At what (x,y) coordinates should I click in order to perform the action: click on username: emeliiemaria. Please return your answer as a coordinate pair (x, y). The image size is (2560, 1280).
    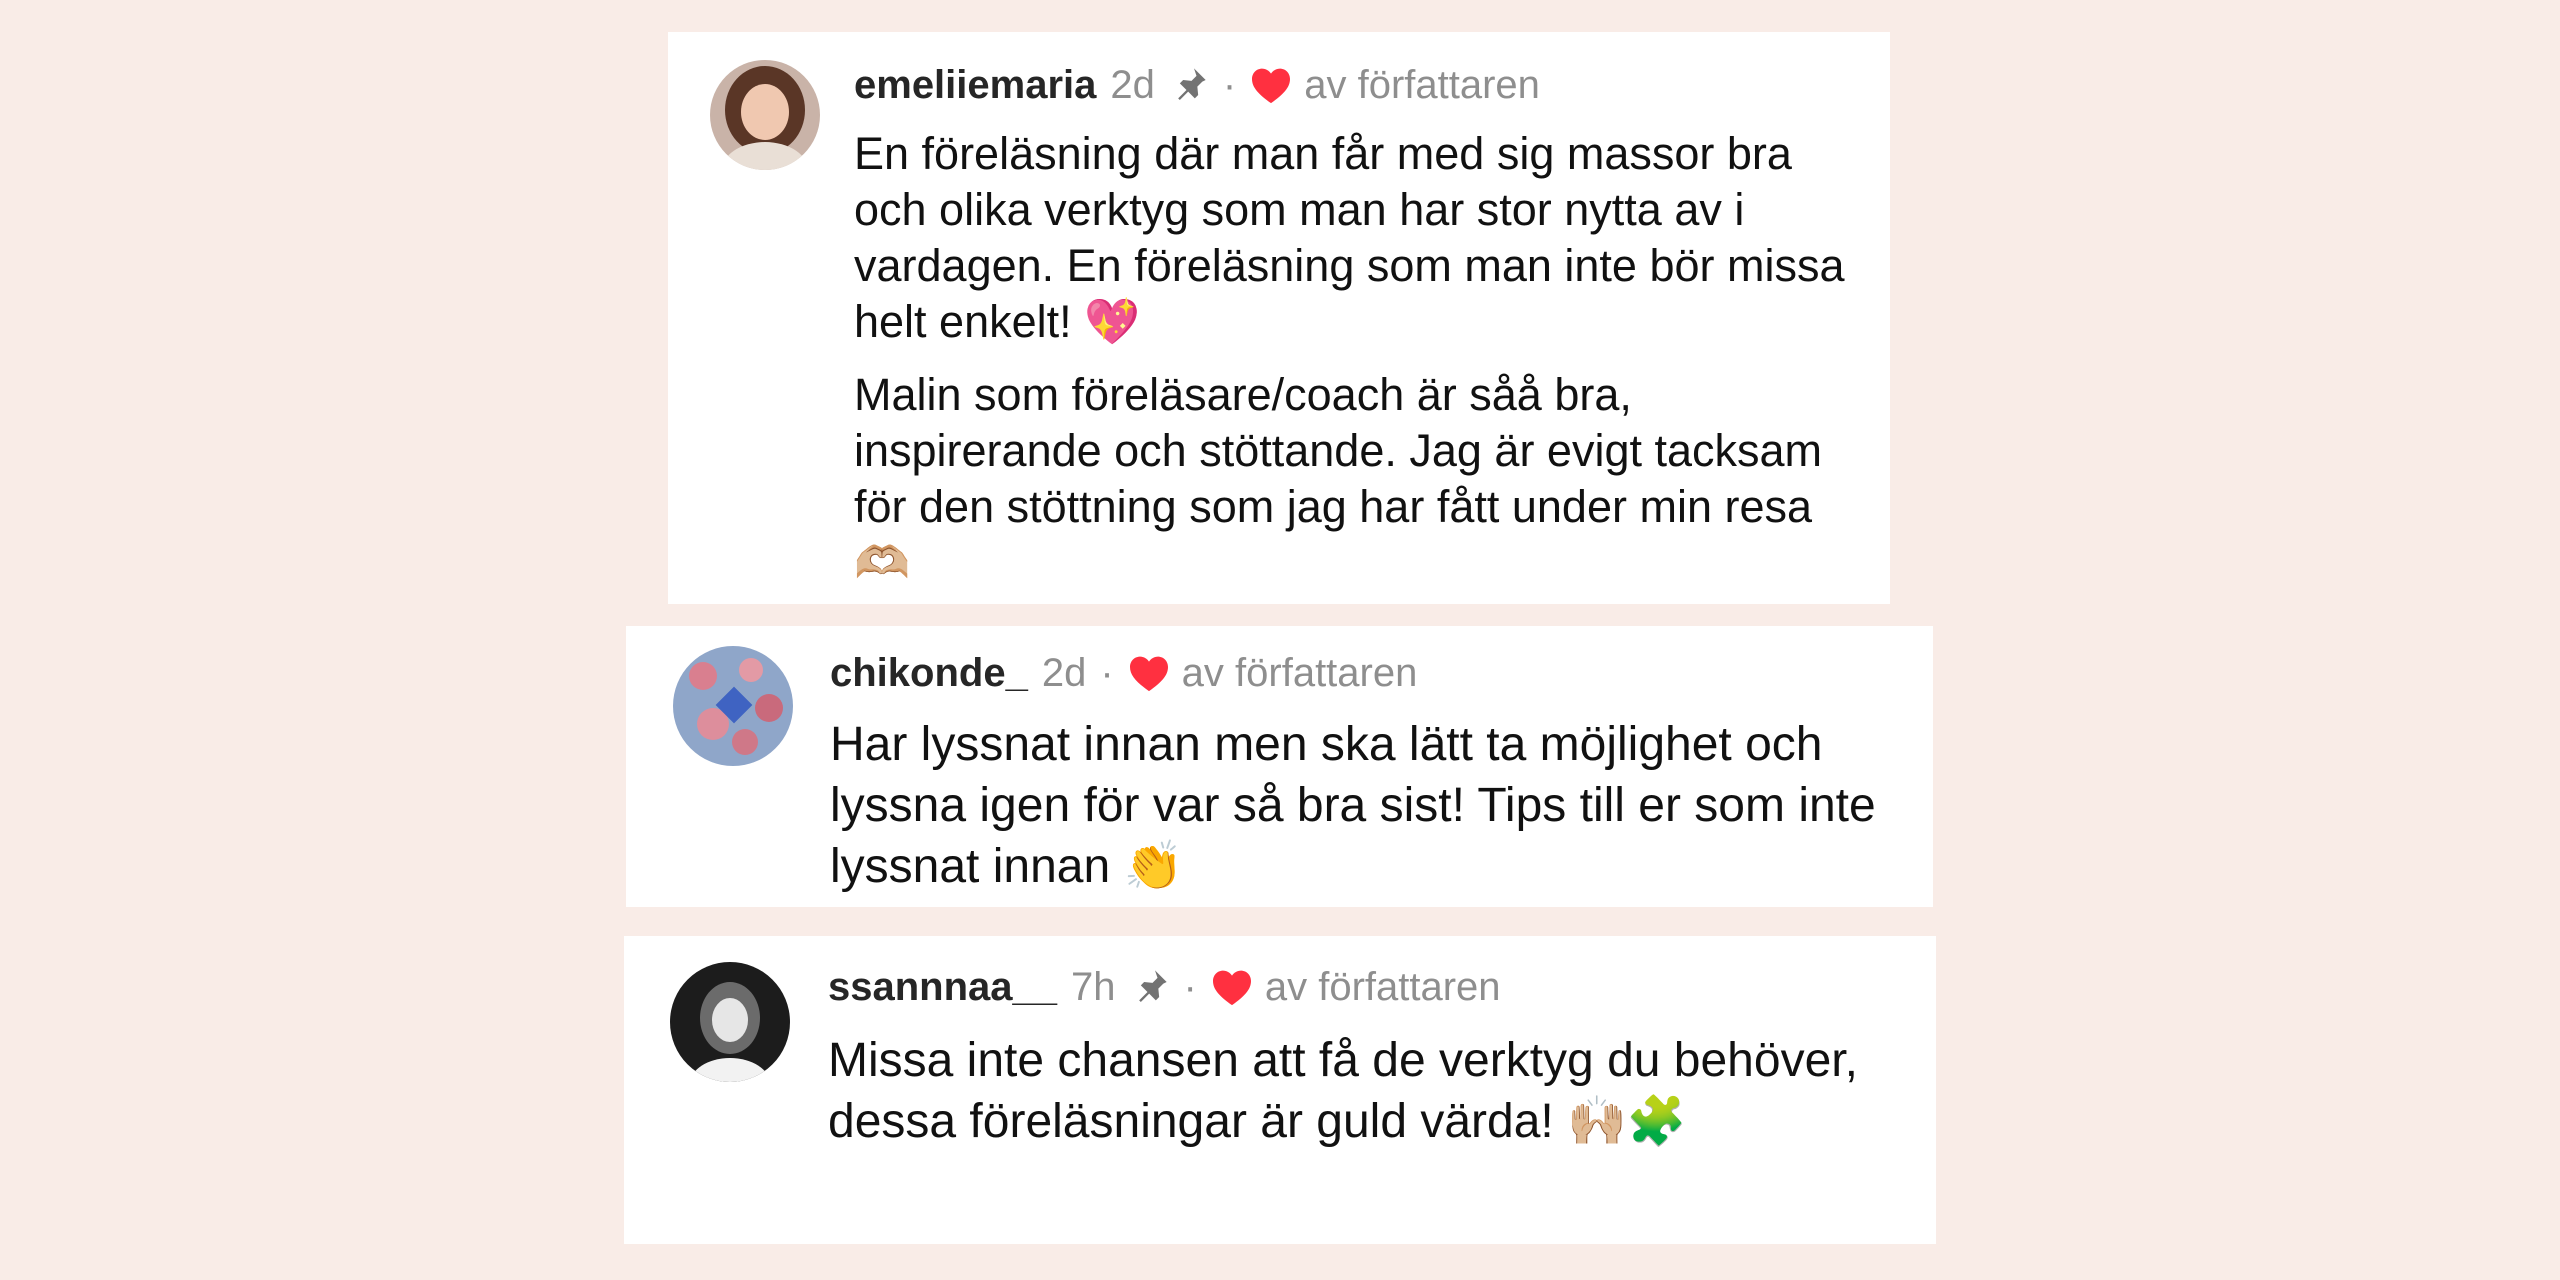
    Looking at the image, I should click on (975, 85).